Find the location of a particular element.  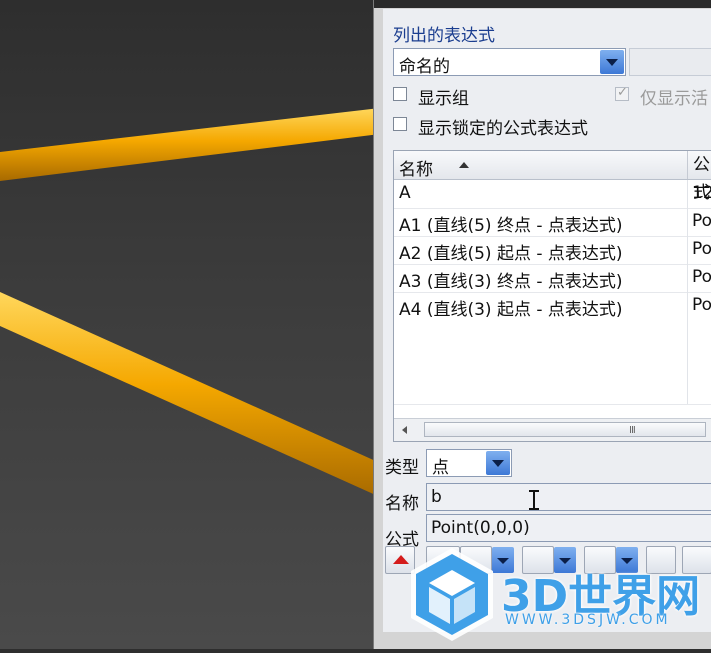

type-label: 类型 is located at coordinates (402, 468).